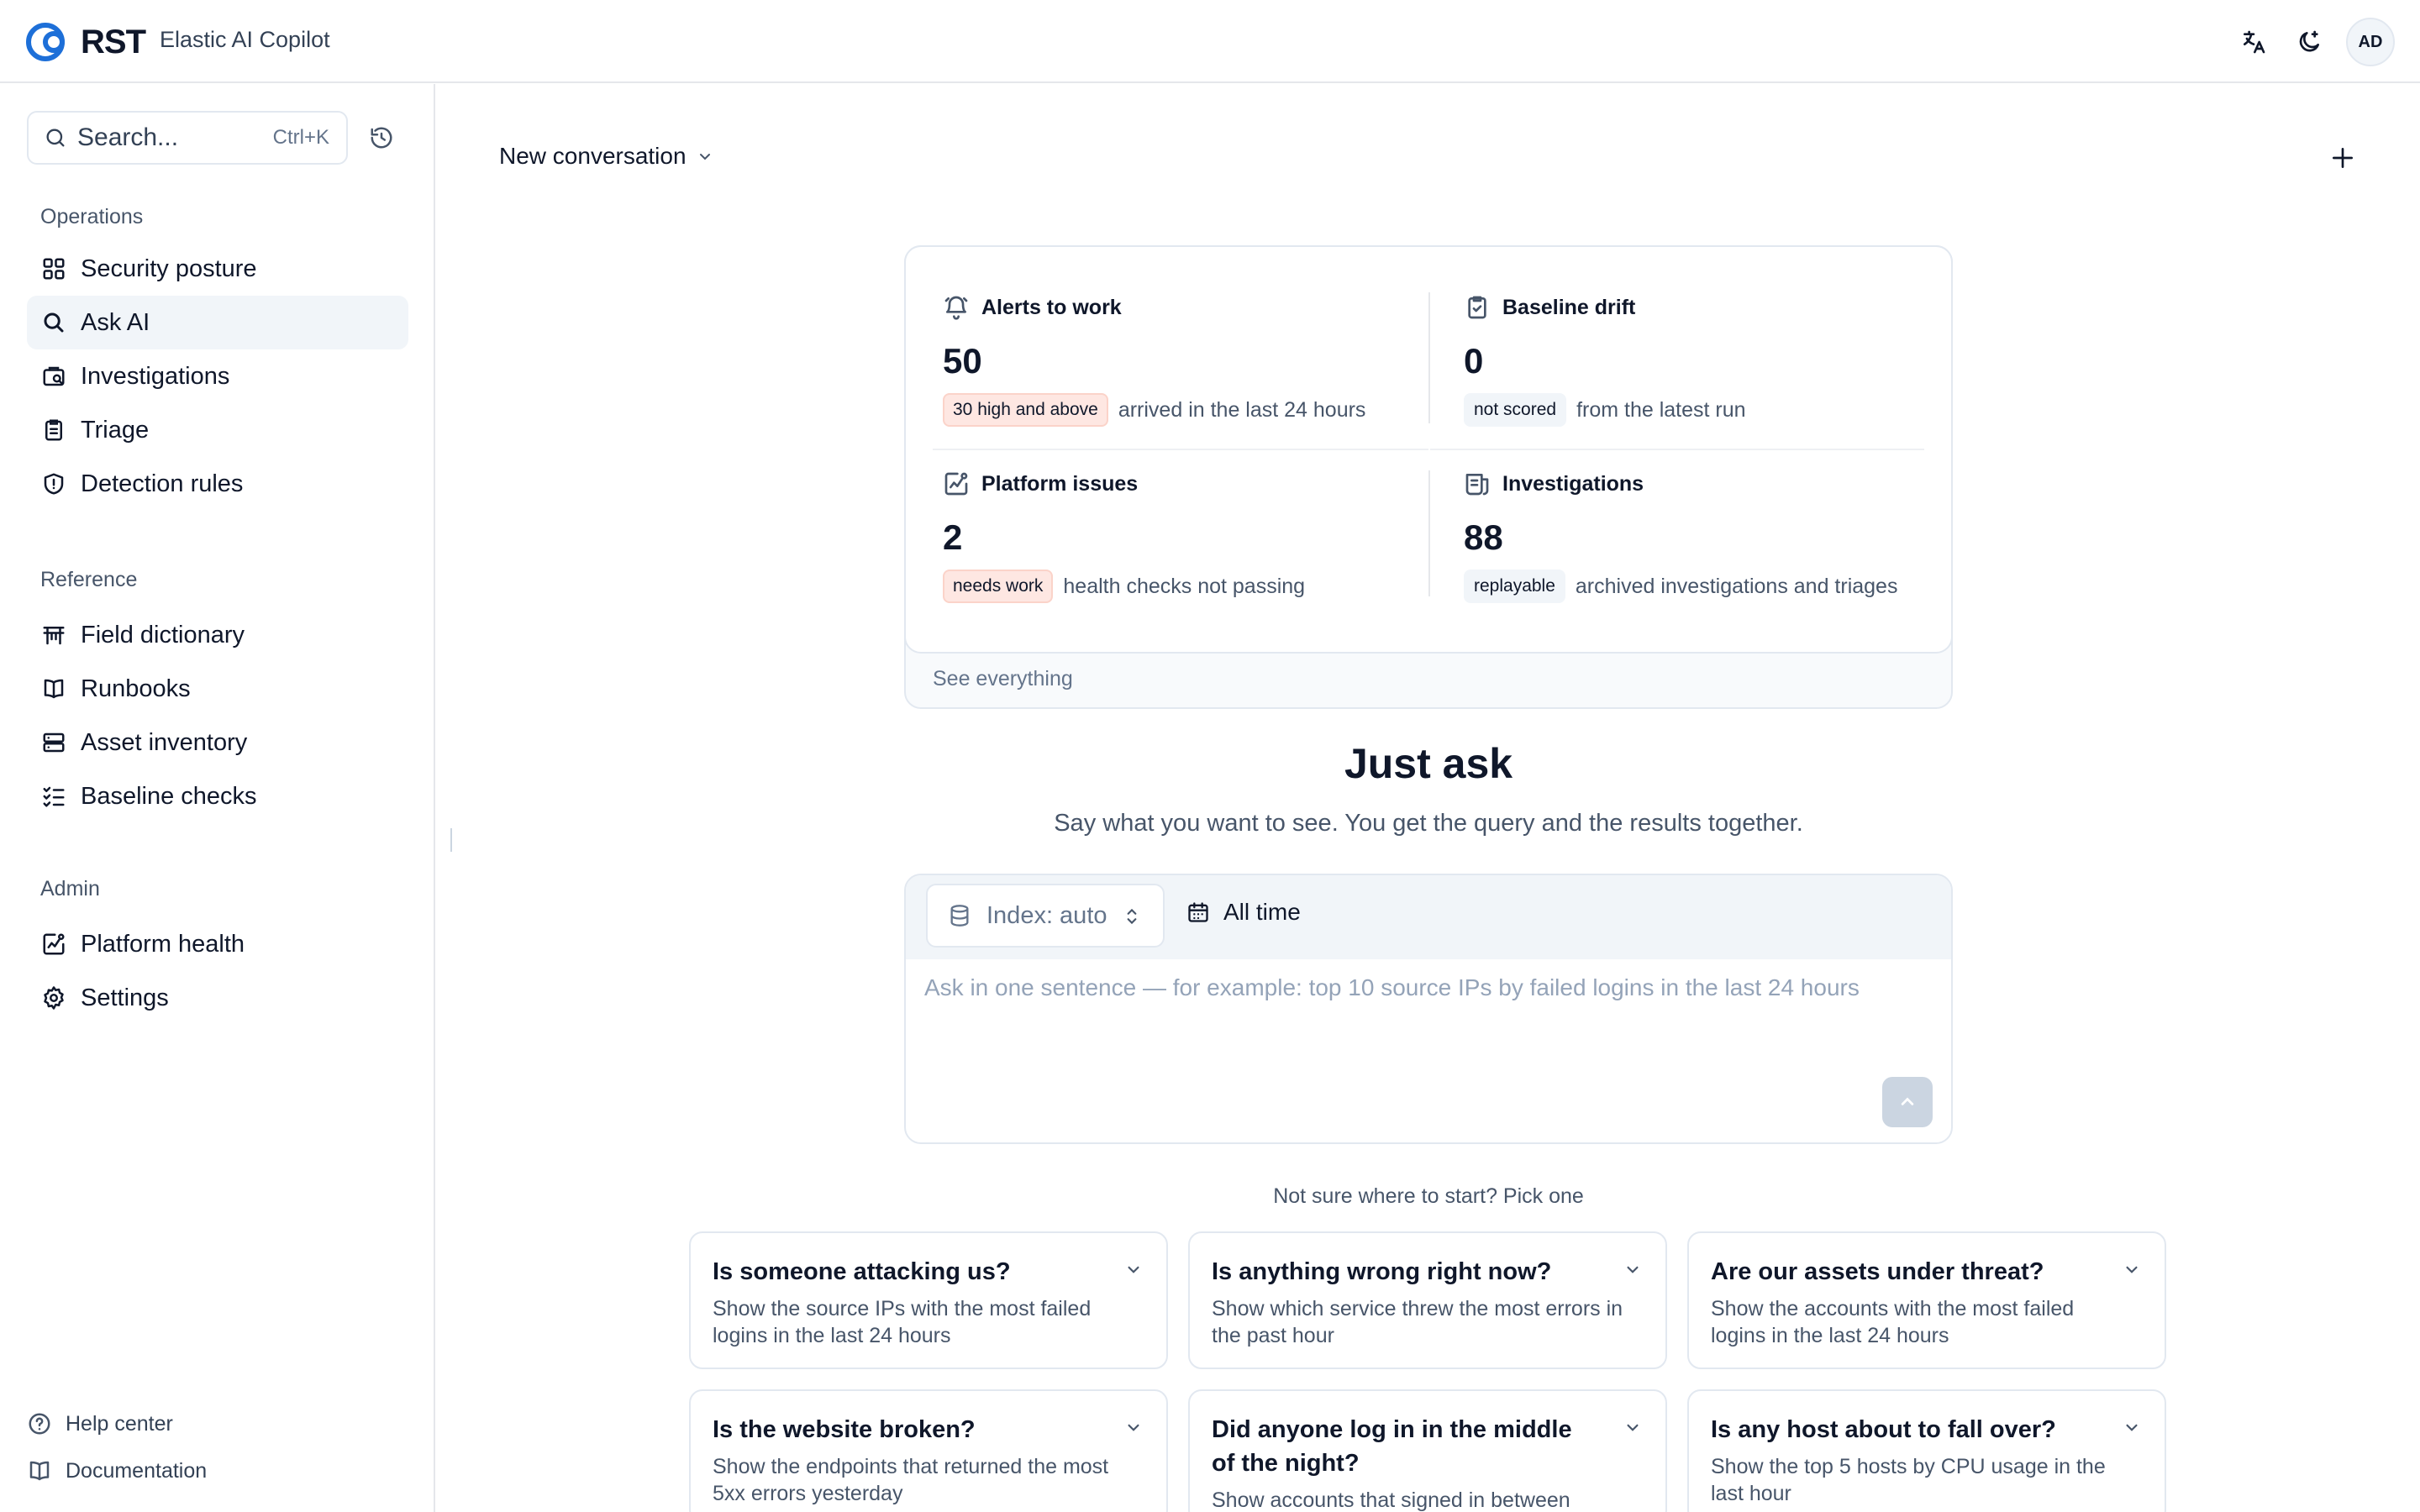 The image size is (2420, 1512). What do you see at coordinates (1737, 586) in the screenshot?
I see `stat-description: archived investigations and triages` at bounding box center [1737, 586].